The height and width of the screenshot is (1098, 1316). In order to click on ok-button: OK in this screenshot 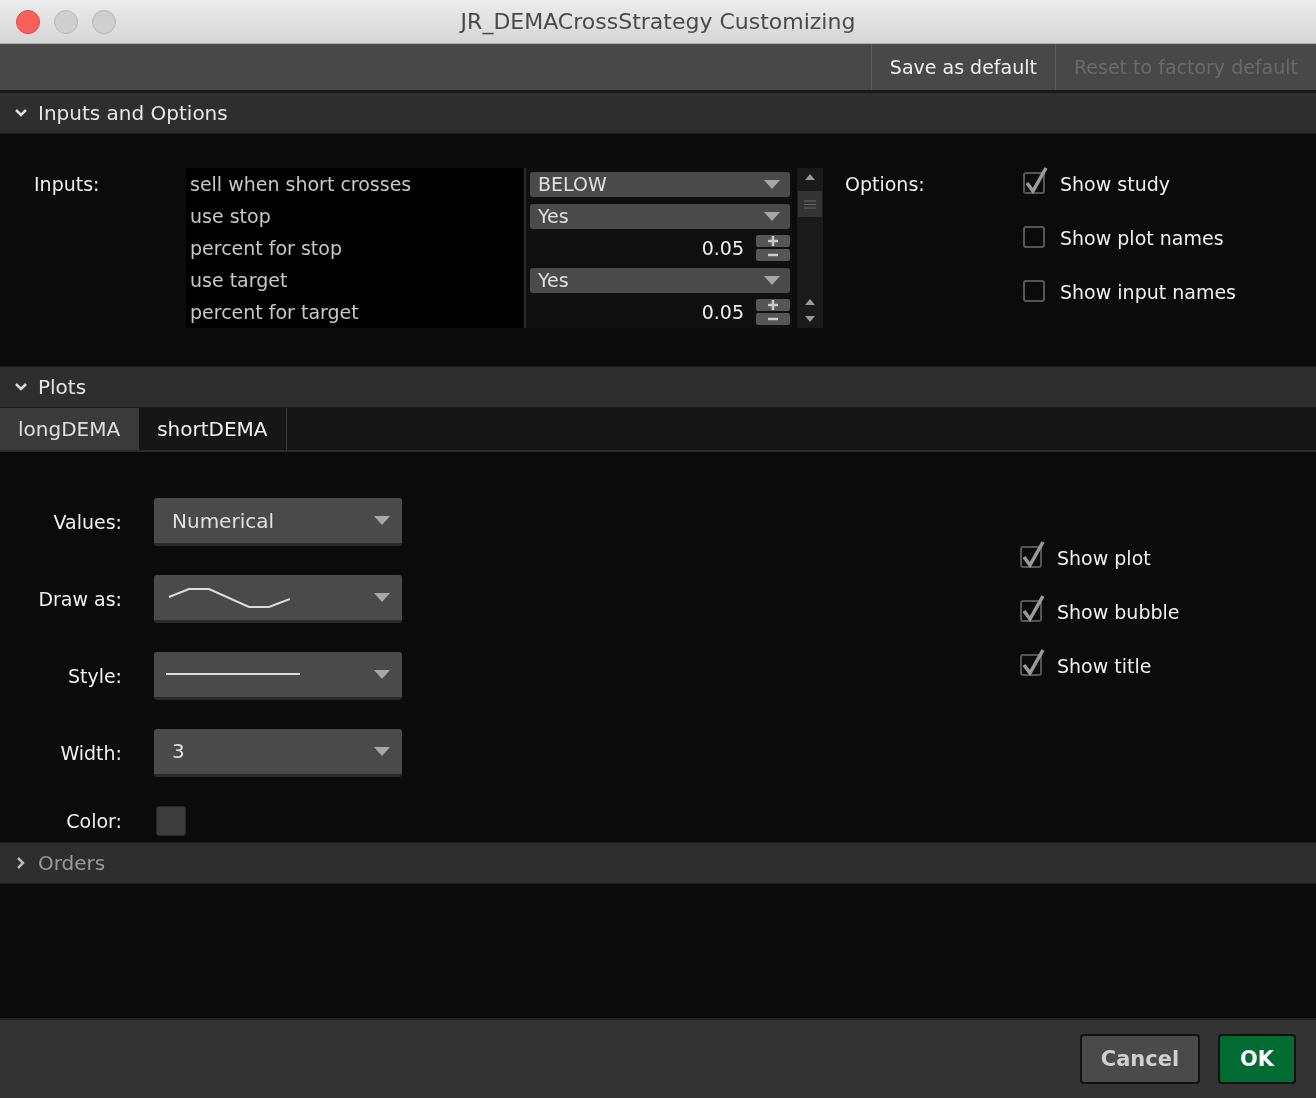, I will do `click(1257, 1059)`.